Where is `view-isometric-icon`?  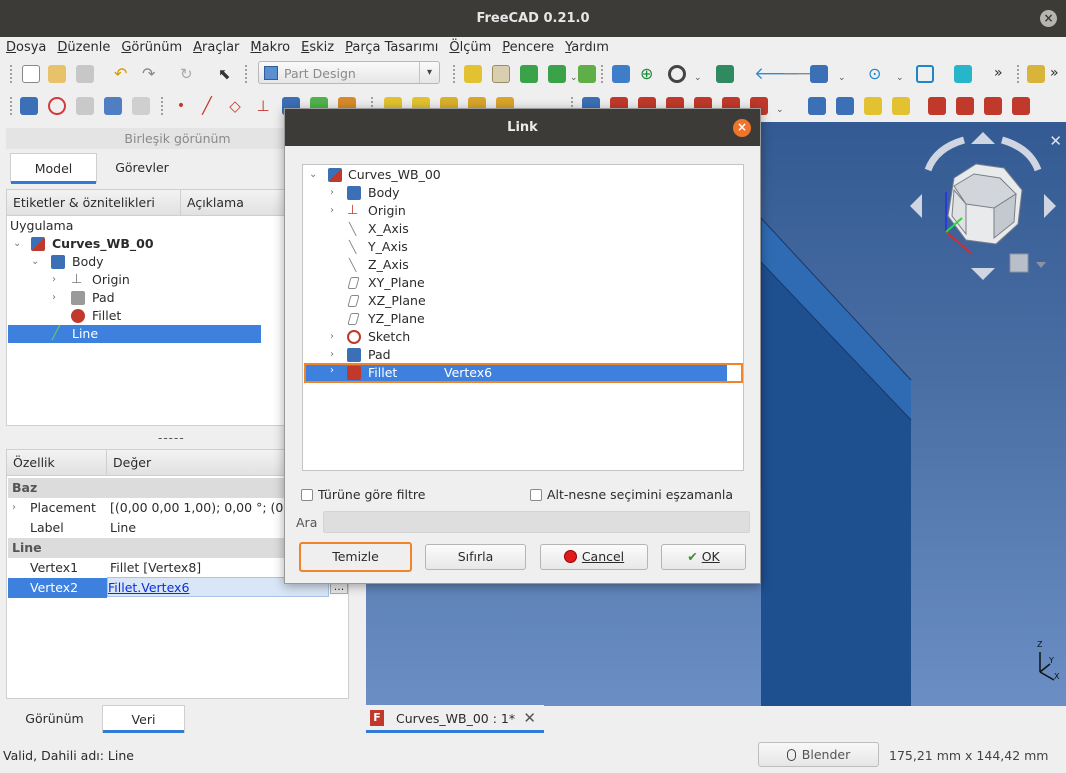
view-isometric-icon is located at coordinates (819, 74).